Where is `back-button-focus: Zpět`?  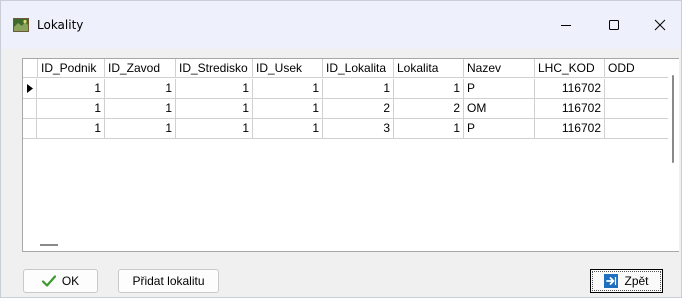
back-button-focus: Zpět is located at coordinates (626, 281).